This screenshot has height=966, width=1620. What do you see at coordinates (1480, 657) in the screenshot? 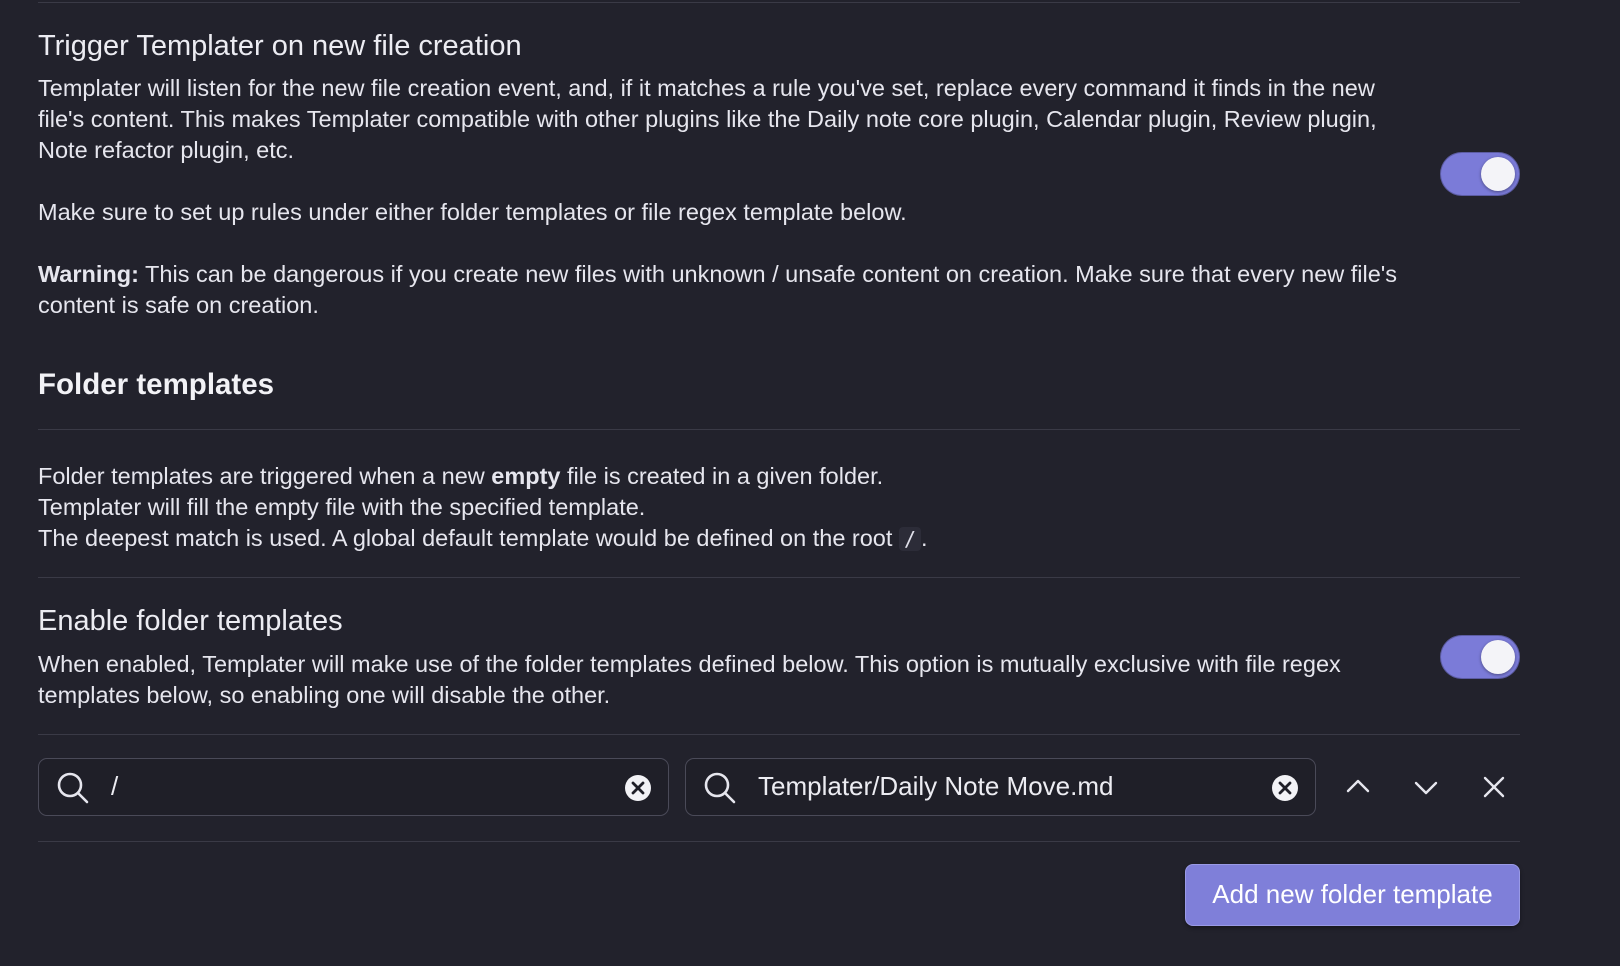
I see `enable-folder-templates-toggle` at bounding box center [1480, 657].